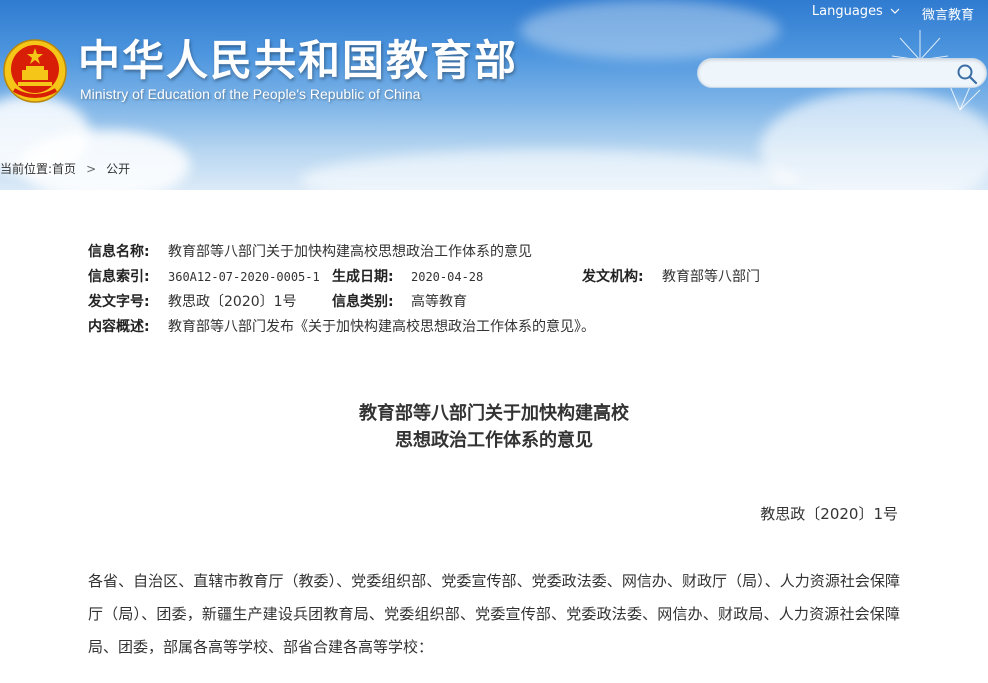 Image resolution: width=988 pixels, height=683 pixels. What do you see at coordinates (494, 440) in the screenshot?
I see `document-title-line2: 思想政治工作体系的意见` at bounding box center [494, 440].